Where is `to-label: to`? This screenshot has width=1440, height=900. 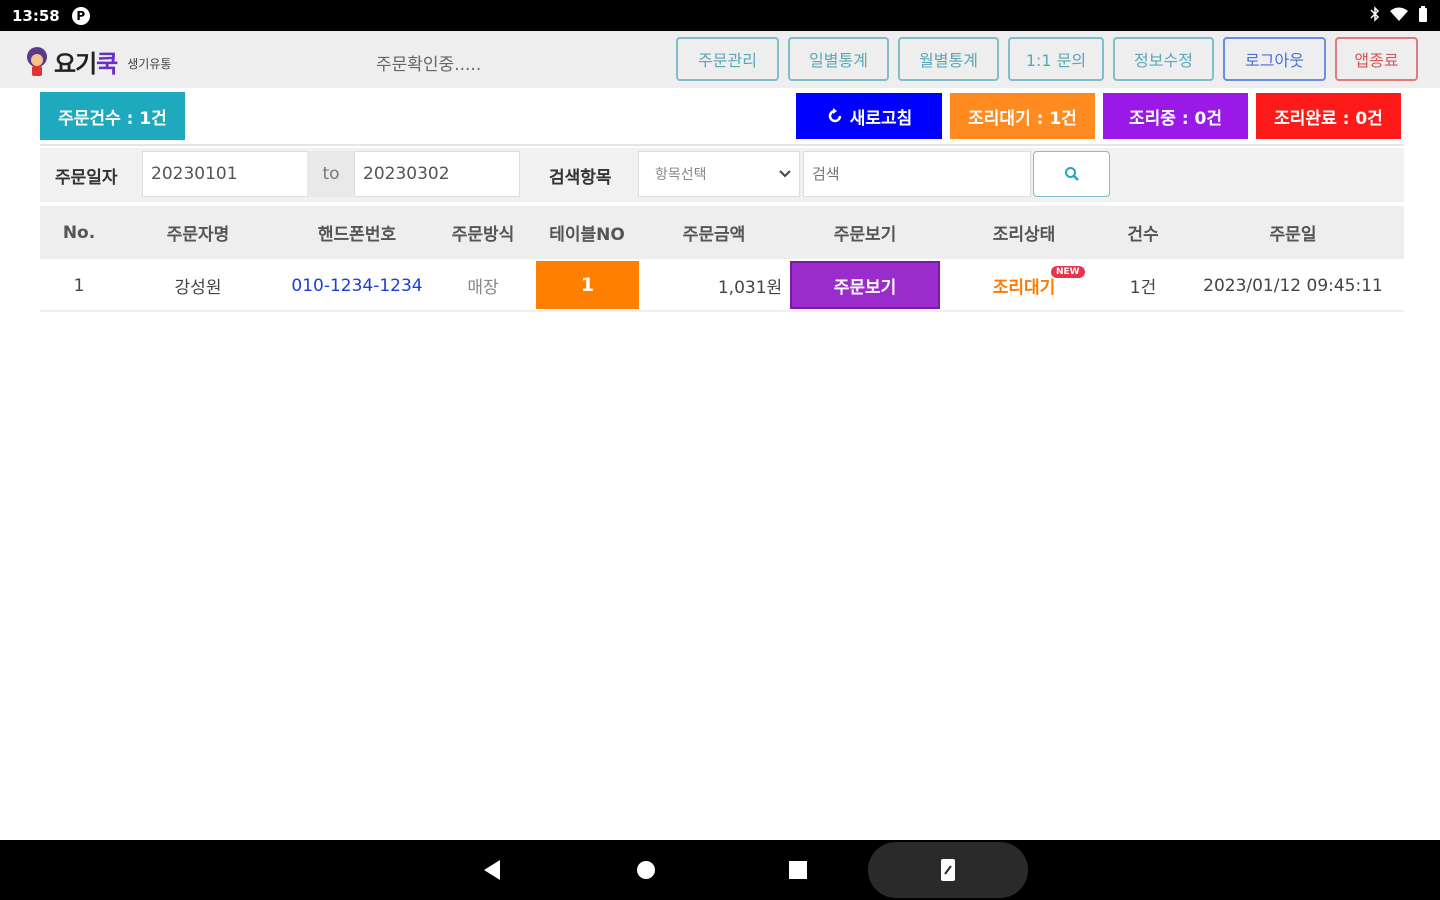
to-label: to is located at coordinates (331, 174).